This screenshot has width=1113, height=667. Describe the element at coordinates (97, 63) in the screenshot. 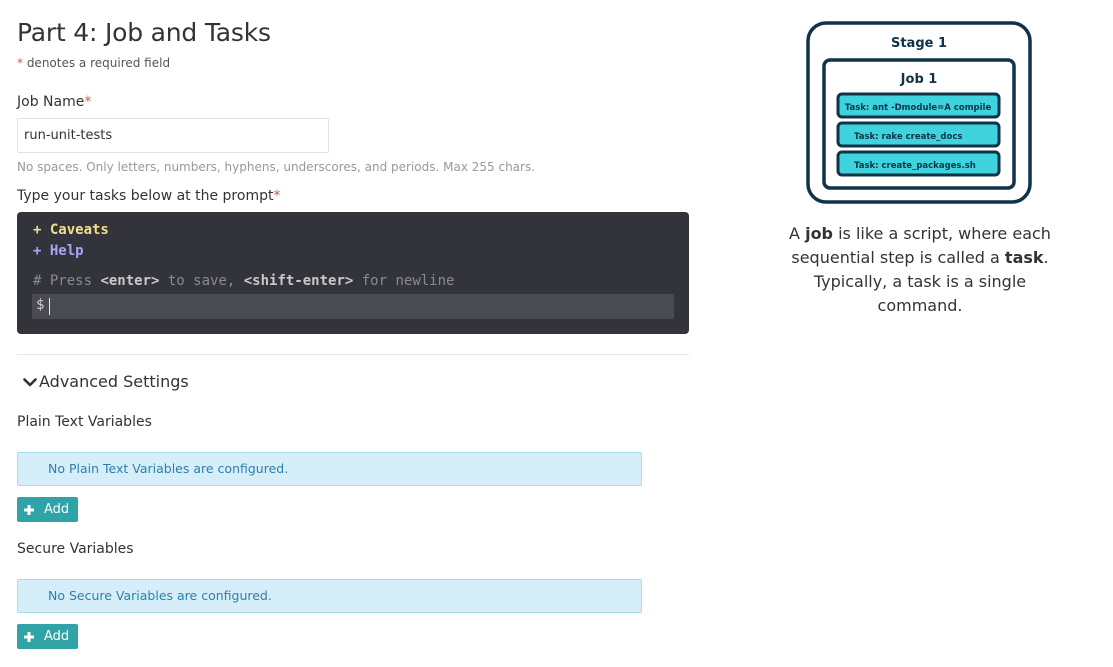

I see `required-note-text: denotes a required field` at that location.